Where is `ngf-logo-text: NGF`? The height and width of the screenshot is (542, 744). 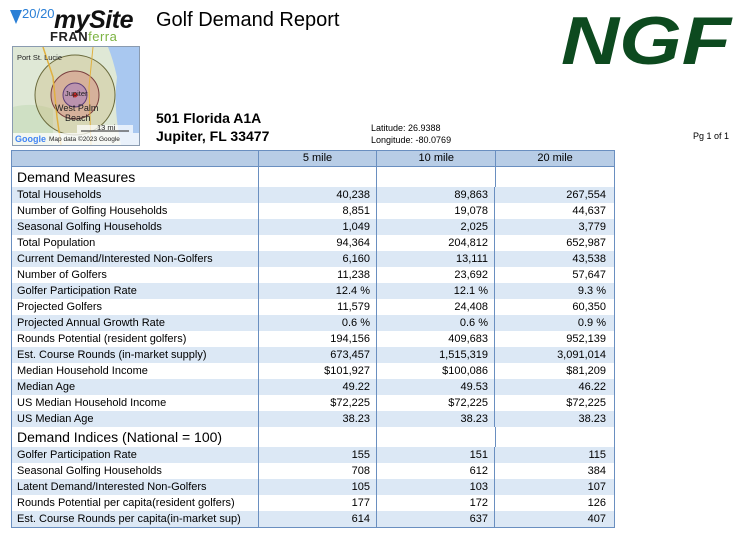
ngf-logo-text: NGF is located at coordinates (647, 39).